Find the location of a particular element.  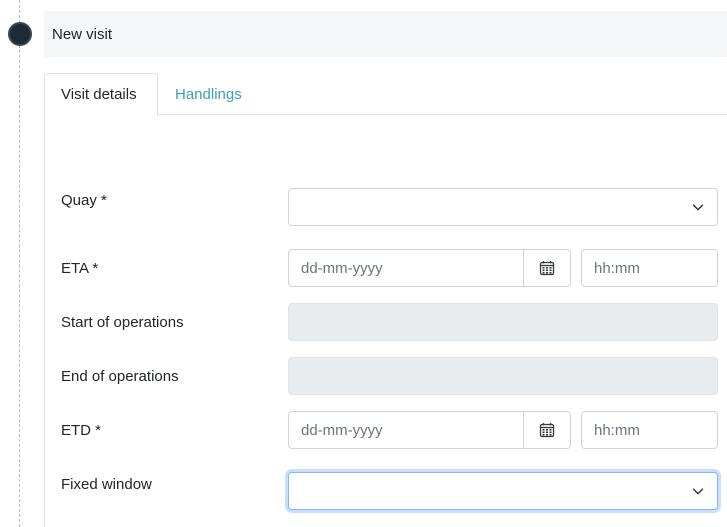

tab-handlings: Handlings is located at coordinates (208, 94).